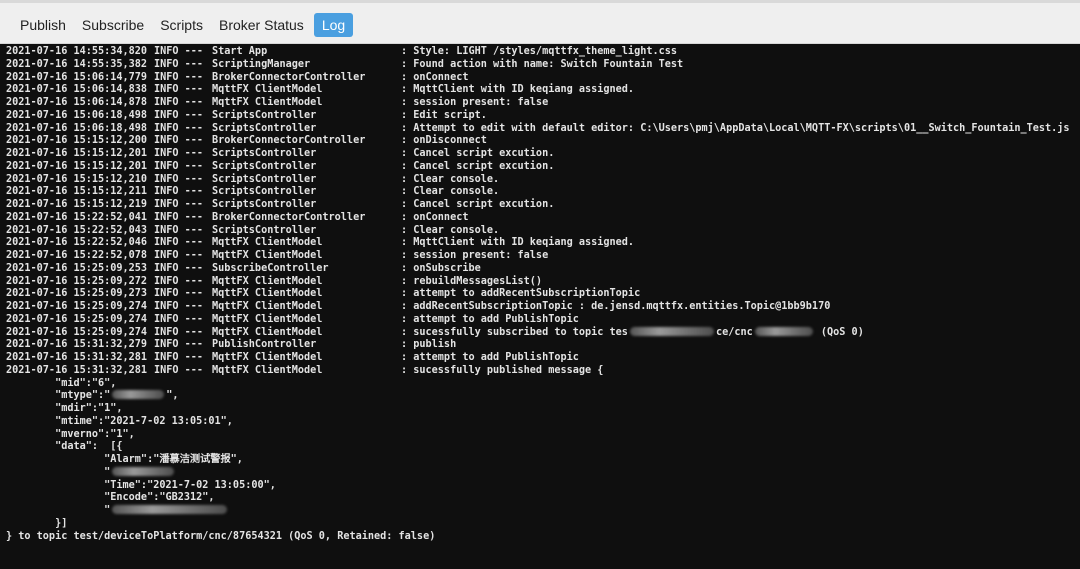  What do you see at coordinates (543, 409) in the screenshot?
I see `payload-line: "mdir":"1",` at bounding box center [543, 409].